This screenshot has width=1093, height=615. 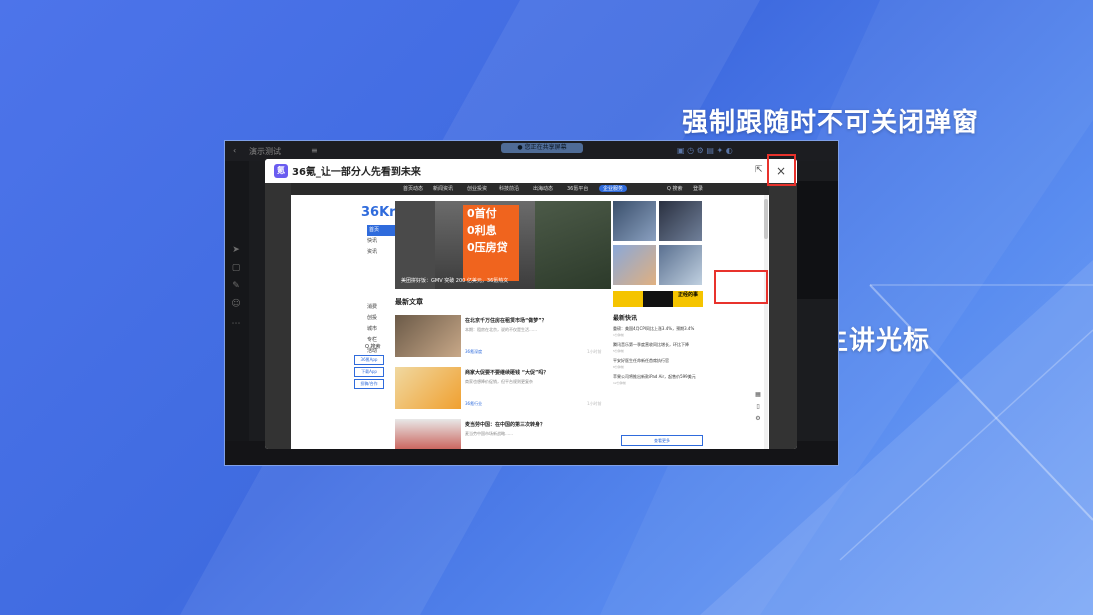 What do you see at coordinates (618, 367) in the screenshot?
I see `flash-time: 8分钟前` at bounding box center [618, 367].